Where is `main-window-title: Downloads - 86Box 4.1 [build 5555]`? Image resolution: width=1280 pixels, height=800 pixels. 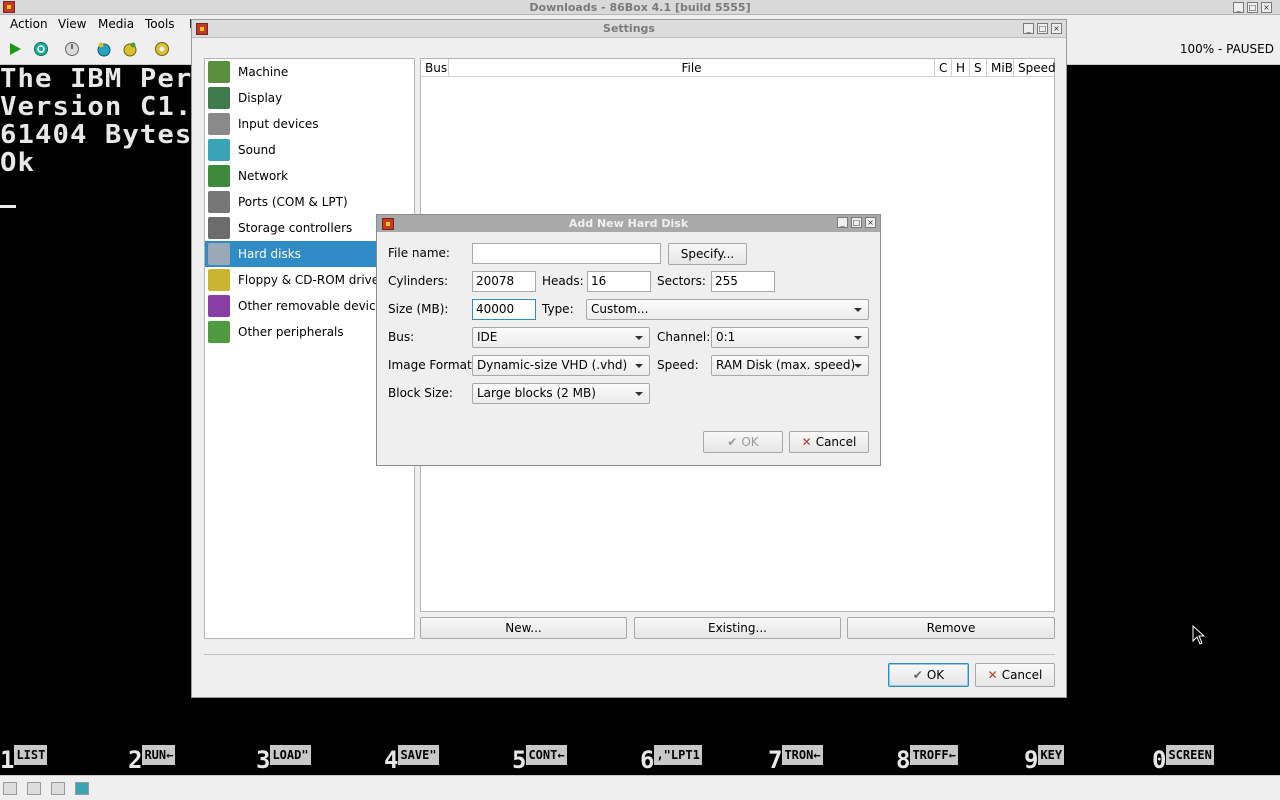
main-window-title: Downloads - 86Box 4.1 [build 5555] is located at coordinates (640, 7).